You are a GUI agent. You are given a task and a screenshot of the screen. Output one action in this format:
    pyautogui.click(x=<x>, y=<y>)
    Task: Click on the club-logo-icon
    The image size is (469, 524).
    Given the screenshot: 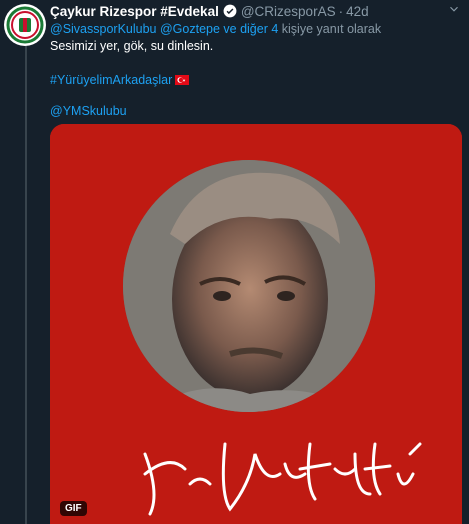 What is the action you would take?
    pyautogui.click(x=25, y=25)
    